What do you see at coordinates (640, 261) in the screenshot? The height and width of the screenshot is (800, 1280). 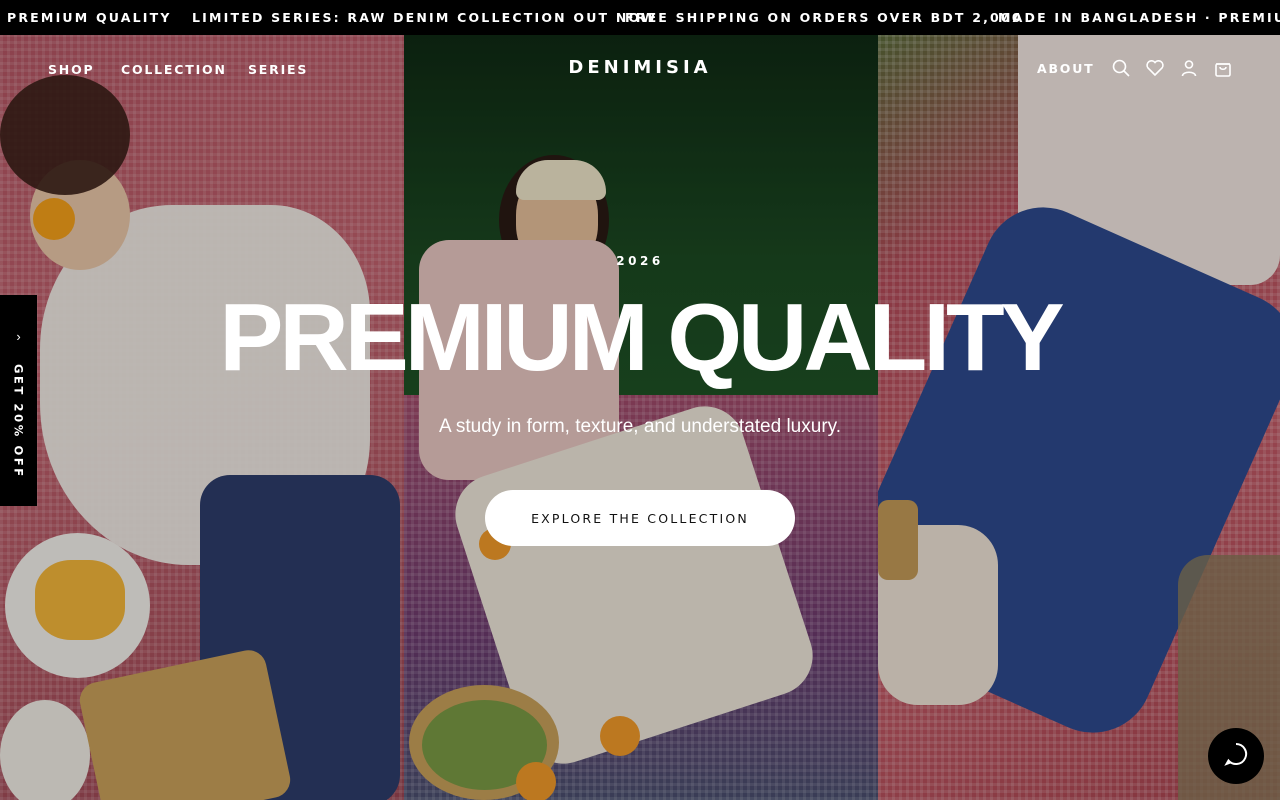 I see `hero-year: 2026` at bounding box center [640, 261].